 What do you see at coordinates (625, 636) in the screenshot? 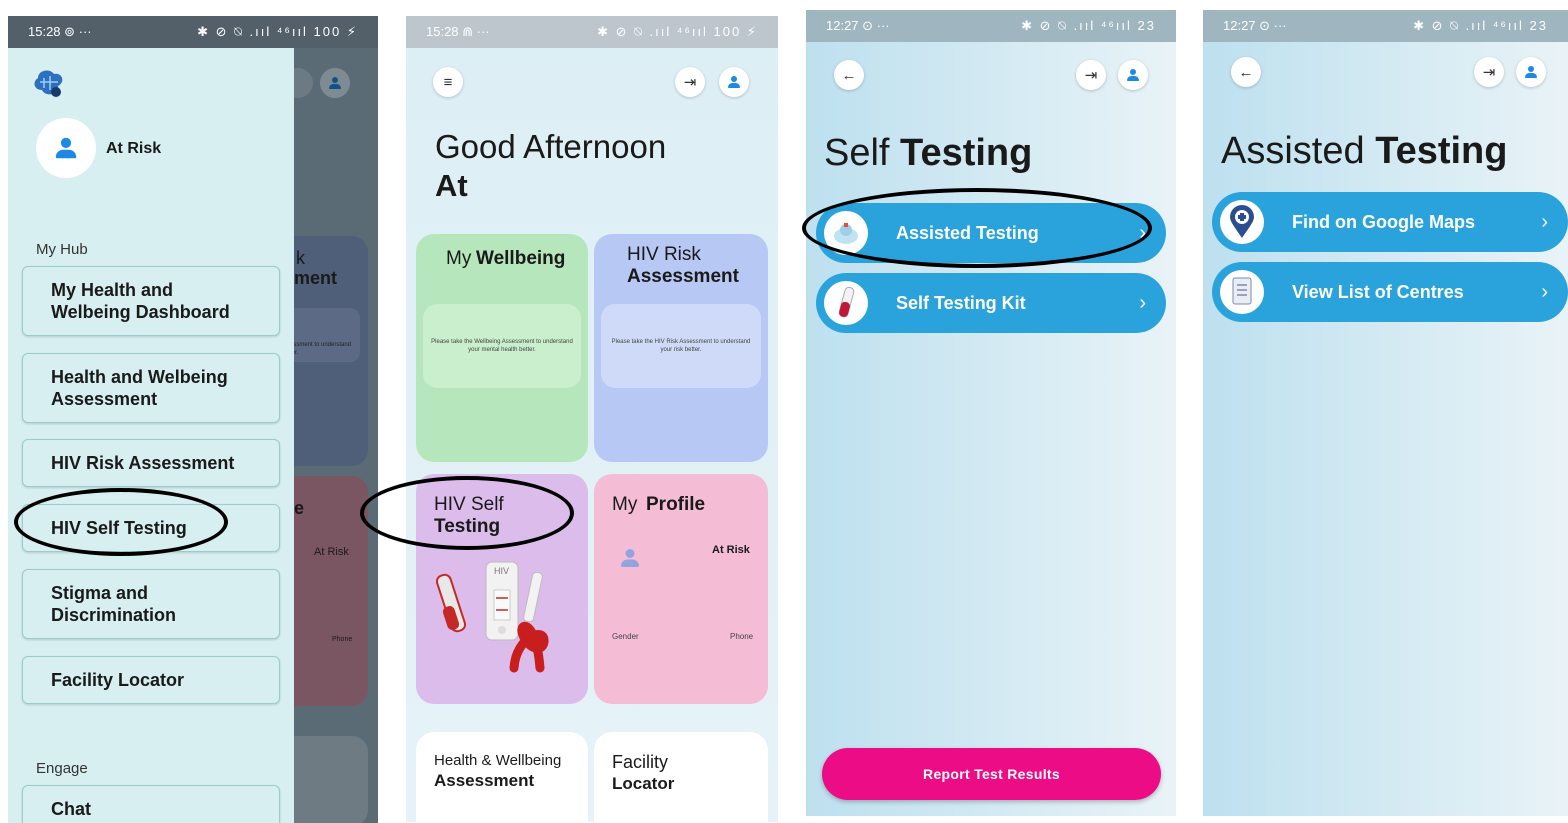
I see `profile-gender-label: Gender` at bounding box center [625, 636].